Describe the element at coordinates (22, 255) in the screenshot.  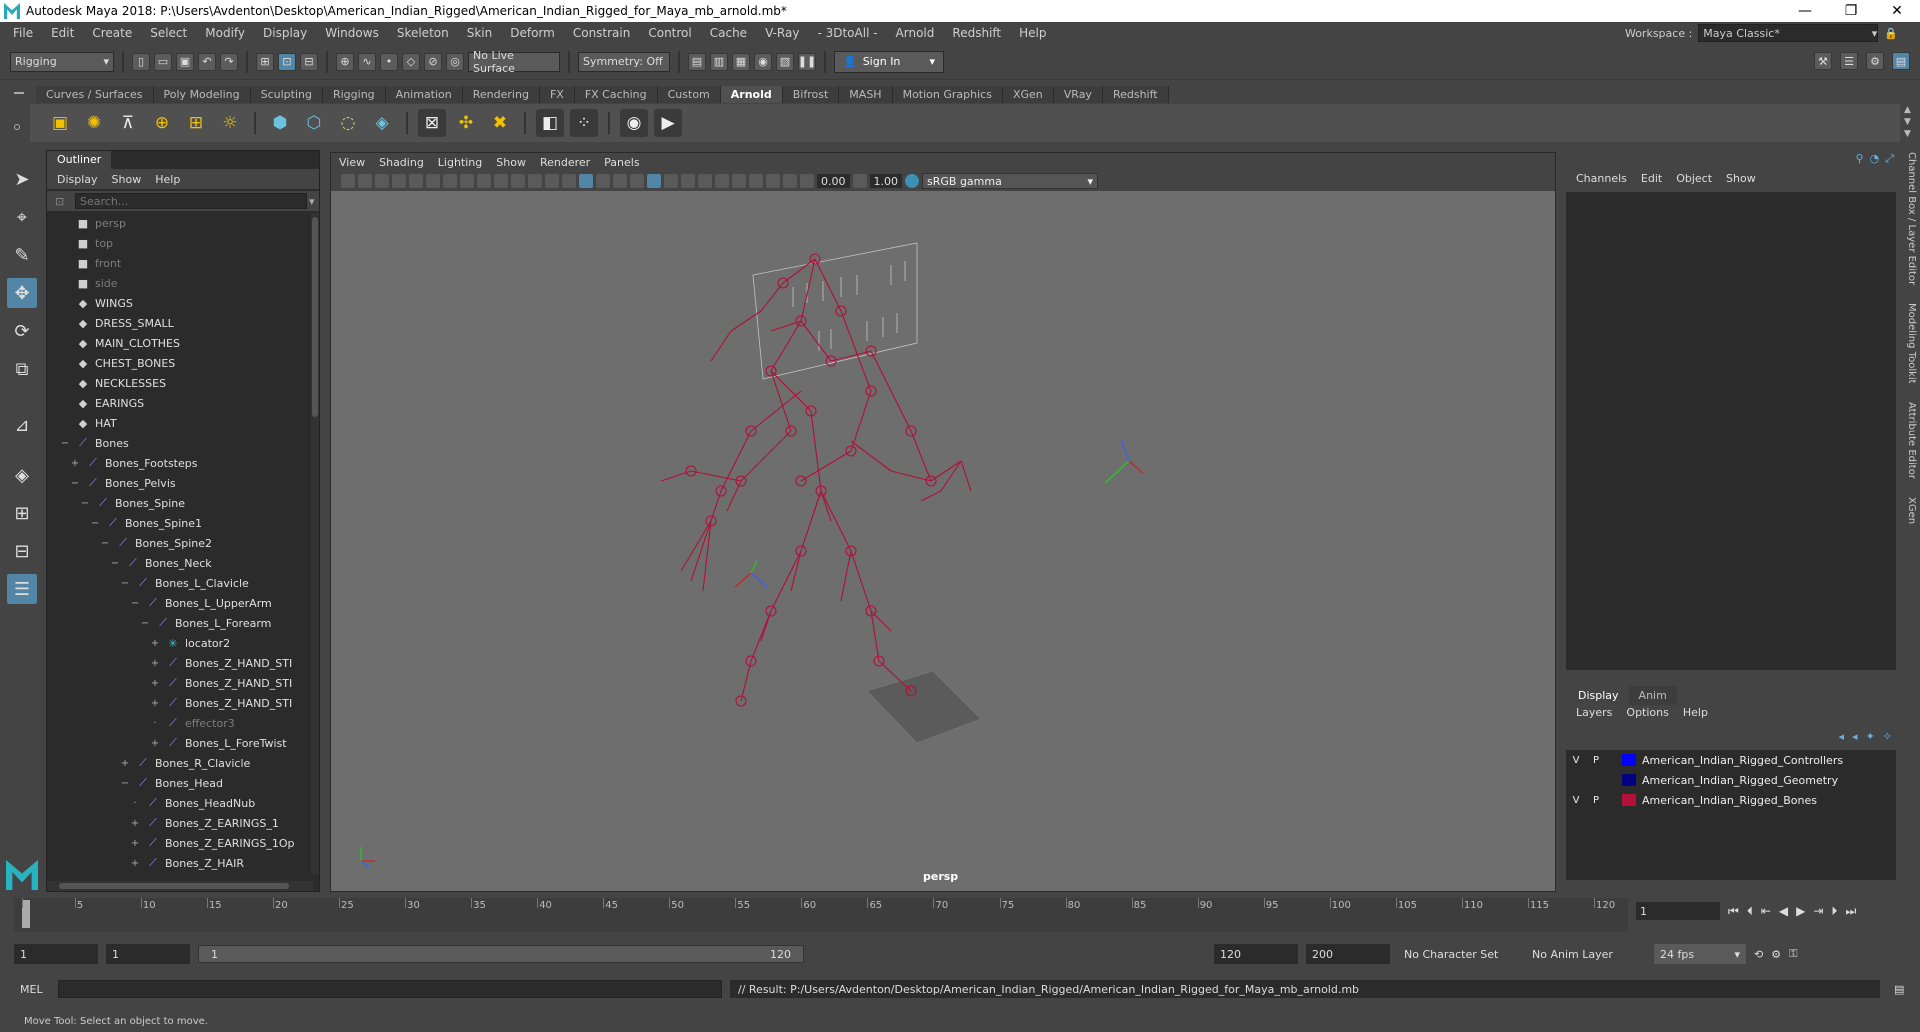
I see `paint-select-tool-icon: ✎` at that location.